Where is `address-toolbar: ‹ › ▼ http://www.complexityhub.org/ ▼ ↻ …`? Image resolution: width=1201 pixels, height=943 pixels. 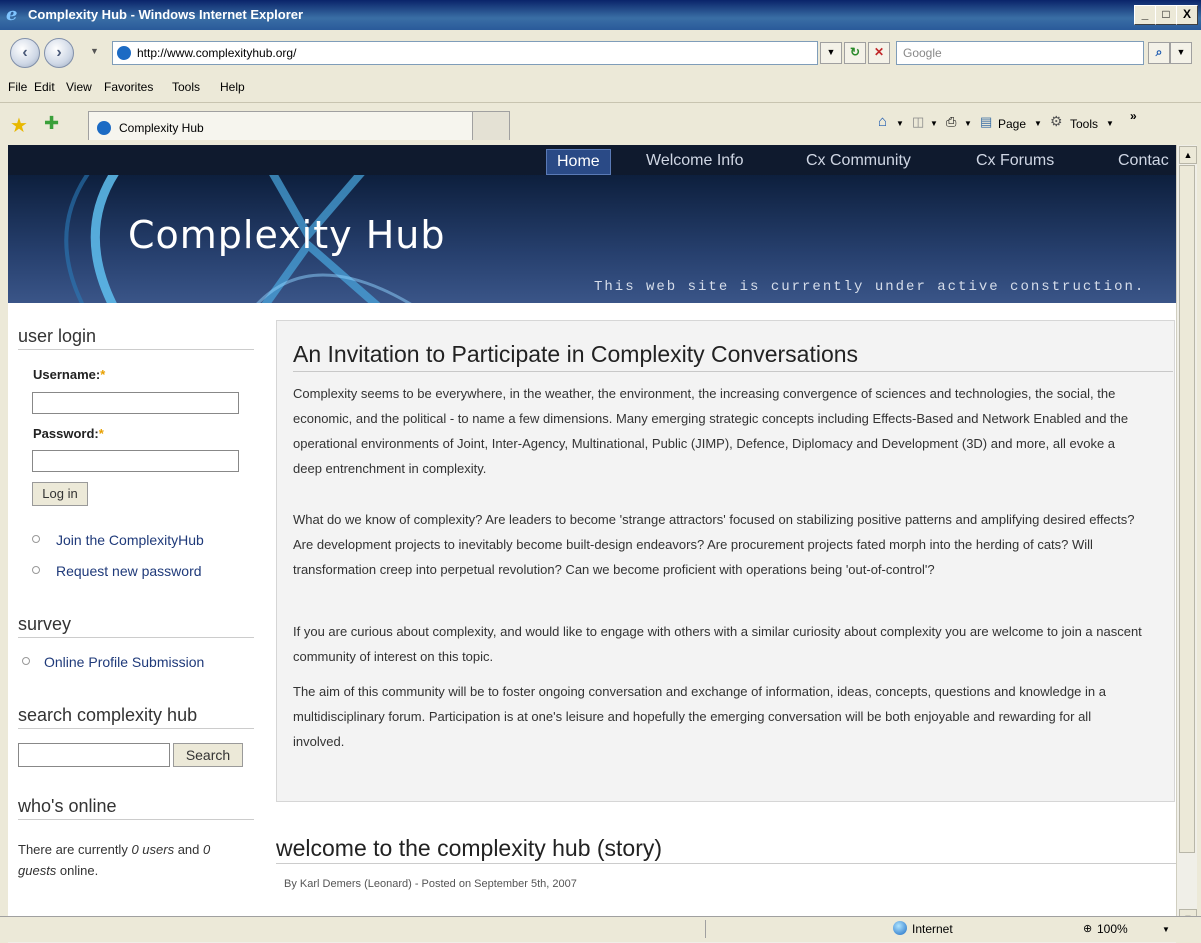 address-toolbar: ‹ › ▼ http://www.complexityhub.org/ ▼ ↻ … is located at coordinates (600, 51).